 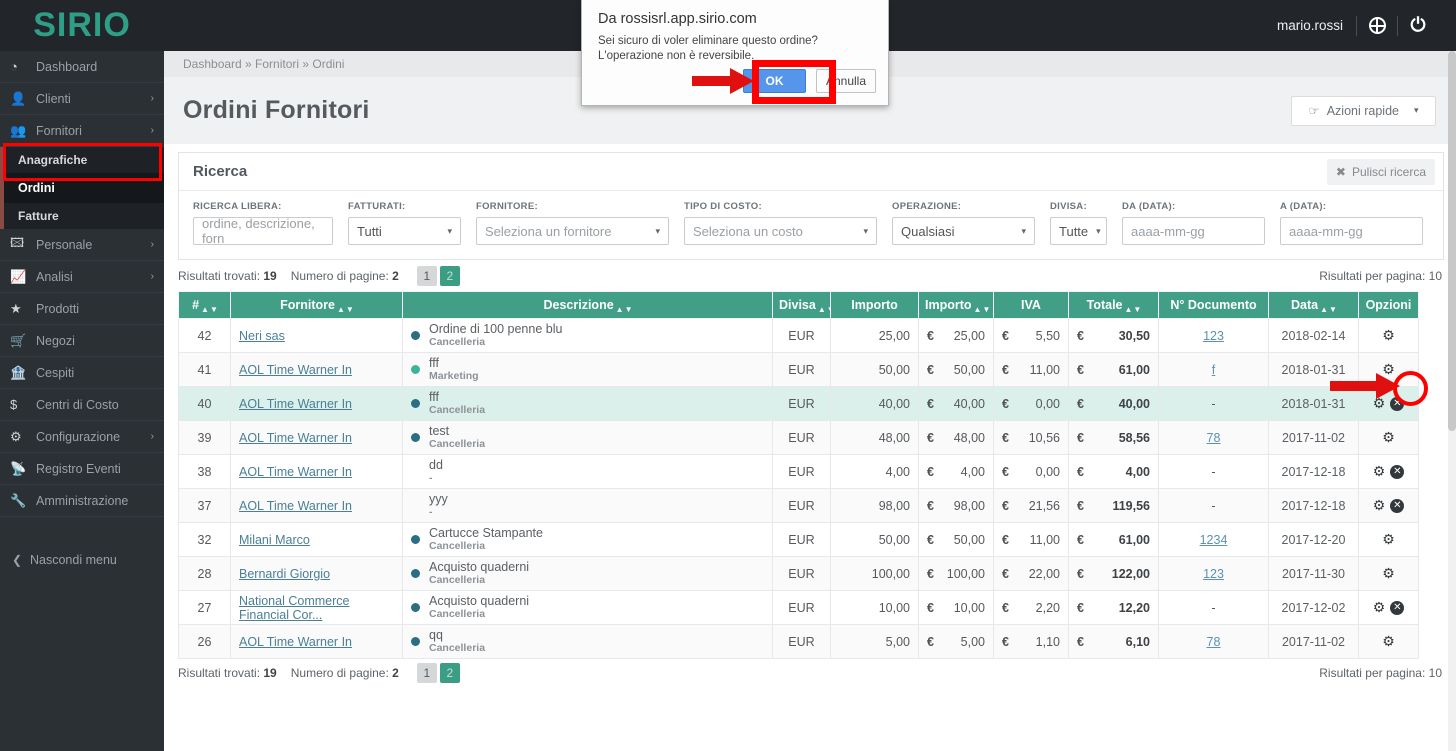 What do you see at coordinates (1380, 171) in the screenshot?
I see `clear-search-button: ✖ Pulisci ricerca` at bounding box center [1380, 171].